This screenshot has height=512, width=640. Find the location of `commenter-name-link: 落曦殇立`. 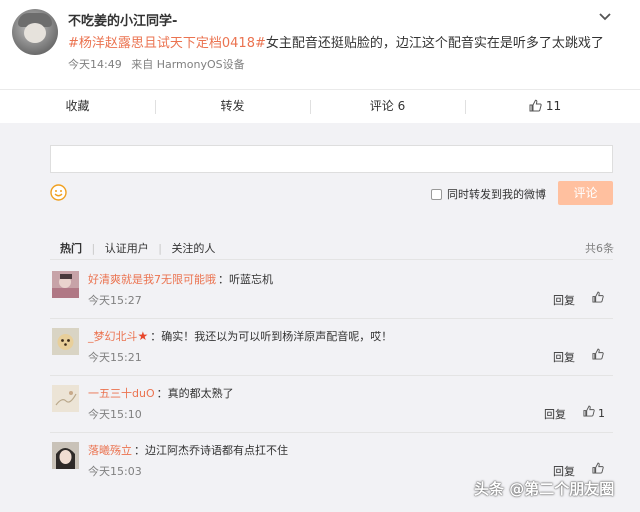

commenter-name-link: 落曦殇立 is located at coordinates (110, 450).